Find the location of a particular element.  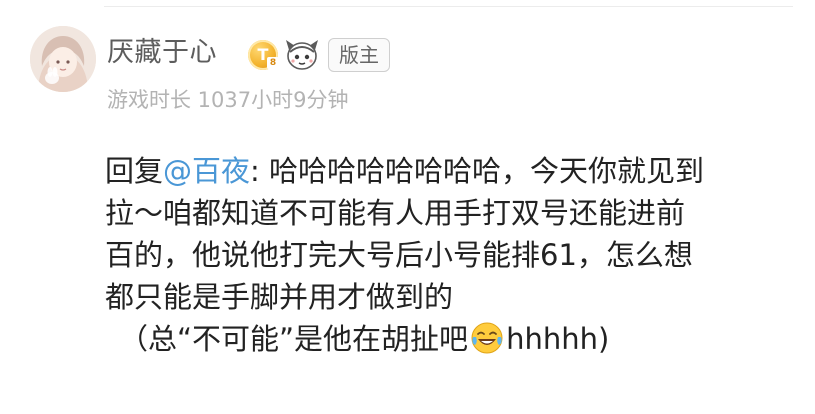

reply-line: （总“不可能”是他在胡扯吧 hhhhh) is located at coordinates (455, 339).